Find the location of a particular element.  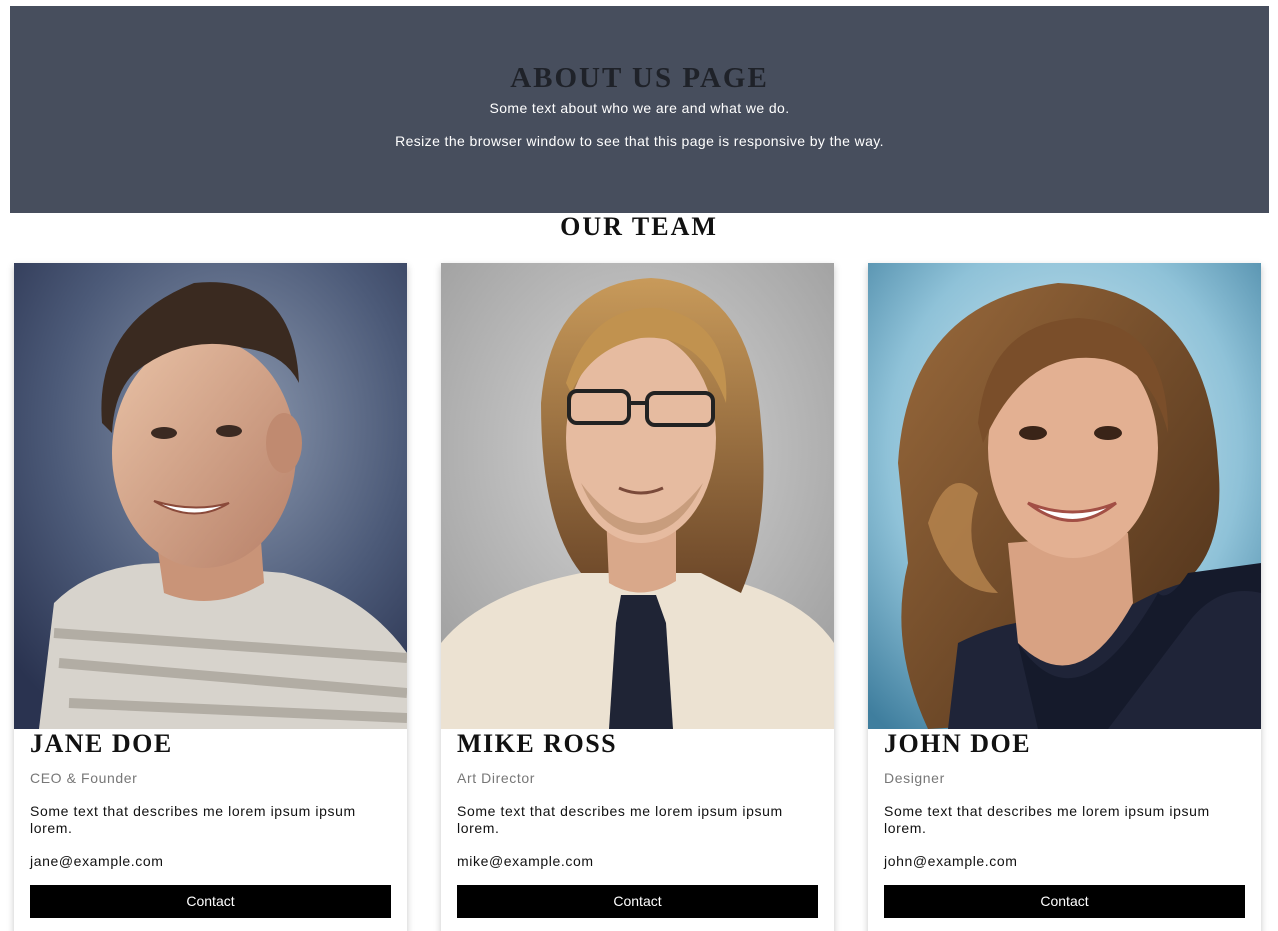

member-email: jane@example.com is located at coordinates (97, 861).